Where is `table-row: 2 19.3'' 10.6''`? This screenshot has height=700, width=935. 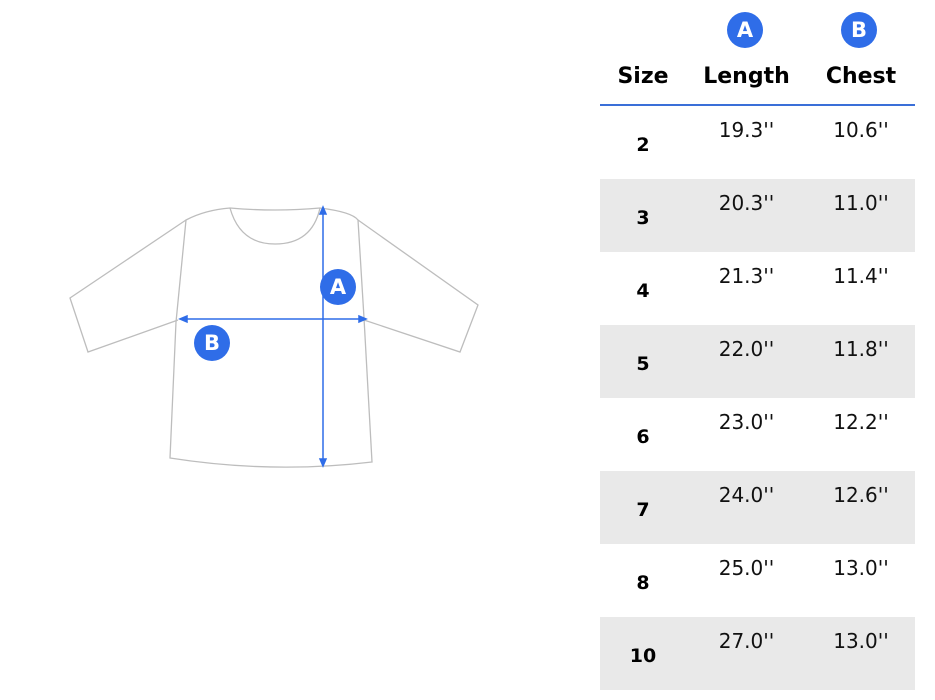 table-row: 2 19.3'' 10.6'' is located at coordinates (757, 142).